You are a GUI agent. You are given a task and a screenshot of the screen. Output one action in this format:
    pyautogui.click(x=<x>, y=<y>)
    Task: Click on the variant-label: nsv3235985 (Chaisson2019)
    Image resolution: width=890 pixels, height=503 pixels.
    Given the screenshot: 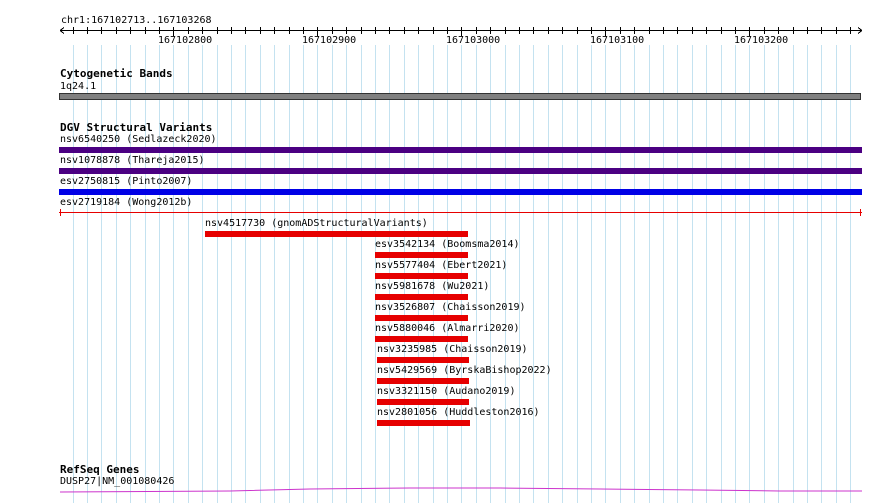 What is the action you would take?
    pyautogui.click(x=452, y=350)
    